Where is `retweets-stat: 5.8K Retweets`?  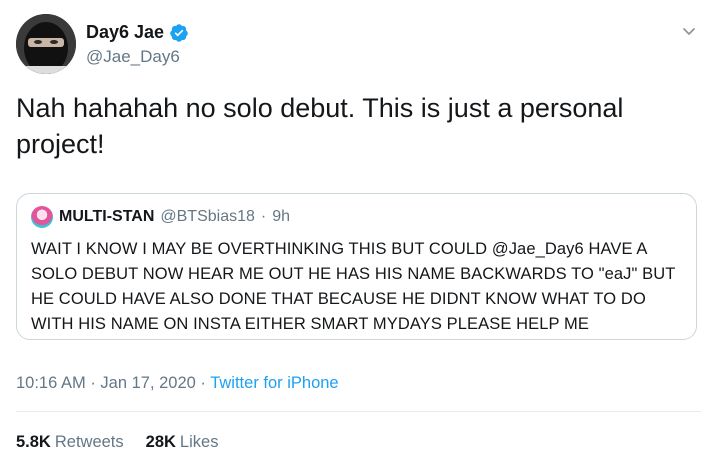
retweets-stat: 5.8K Retweets is located at coordinates (70, 442).